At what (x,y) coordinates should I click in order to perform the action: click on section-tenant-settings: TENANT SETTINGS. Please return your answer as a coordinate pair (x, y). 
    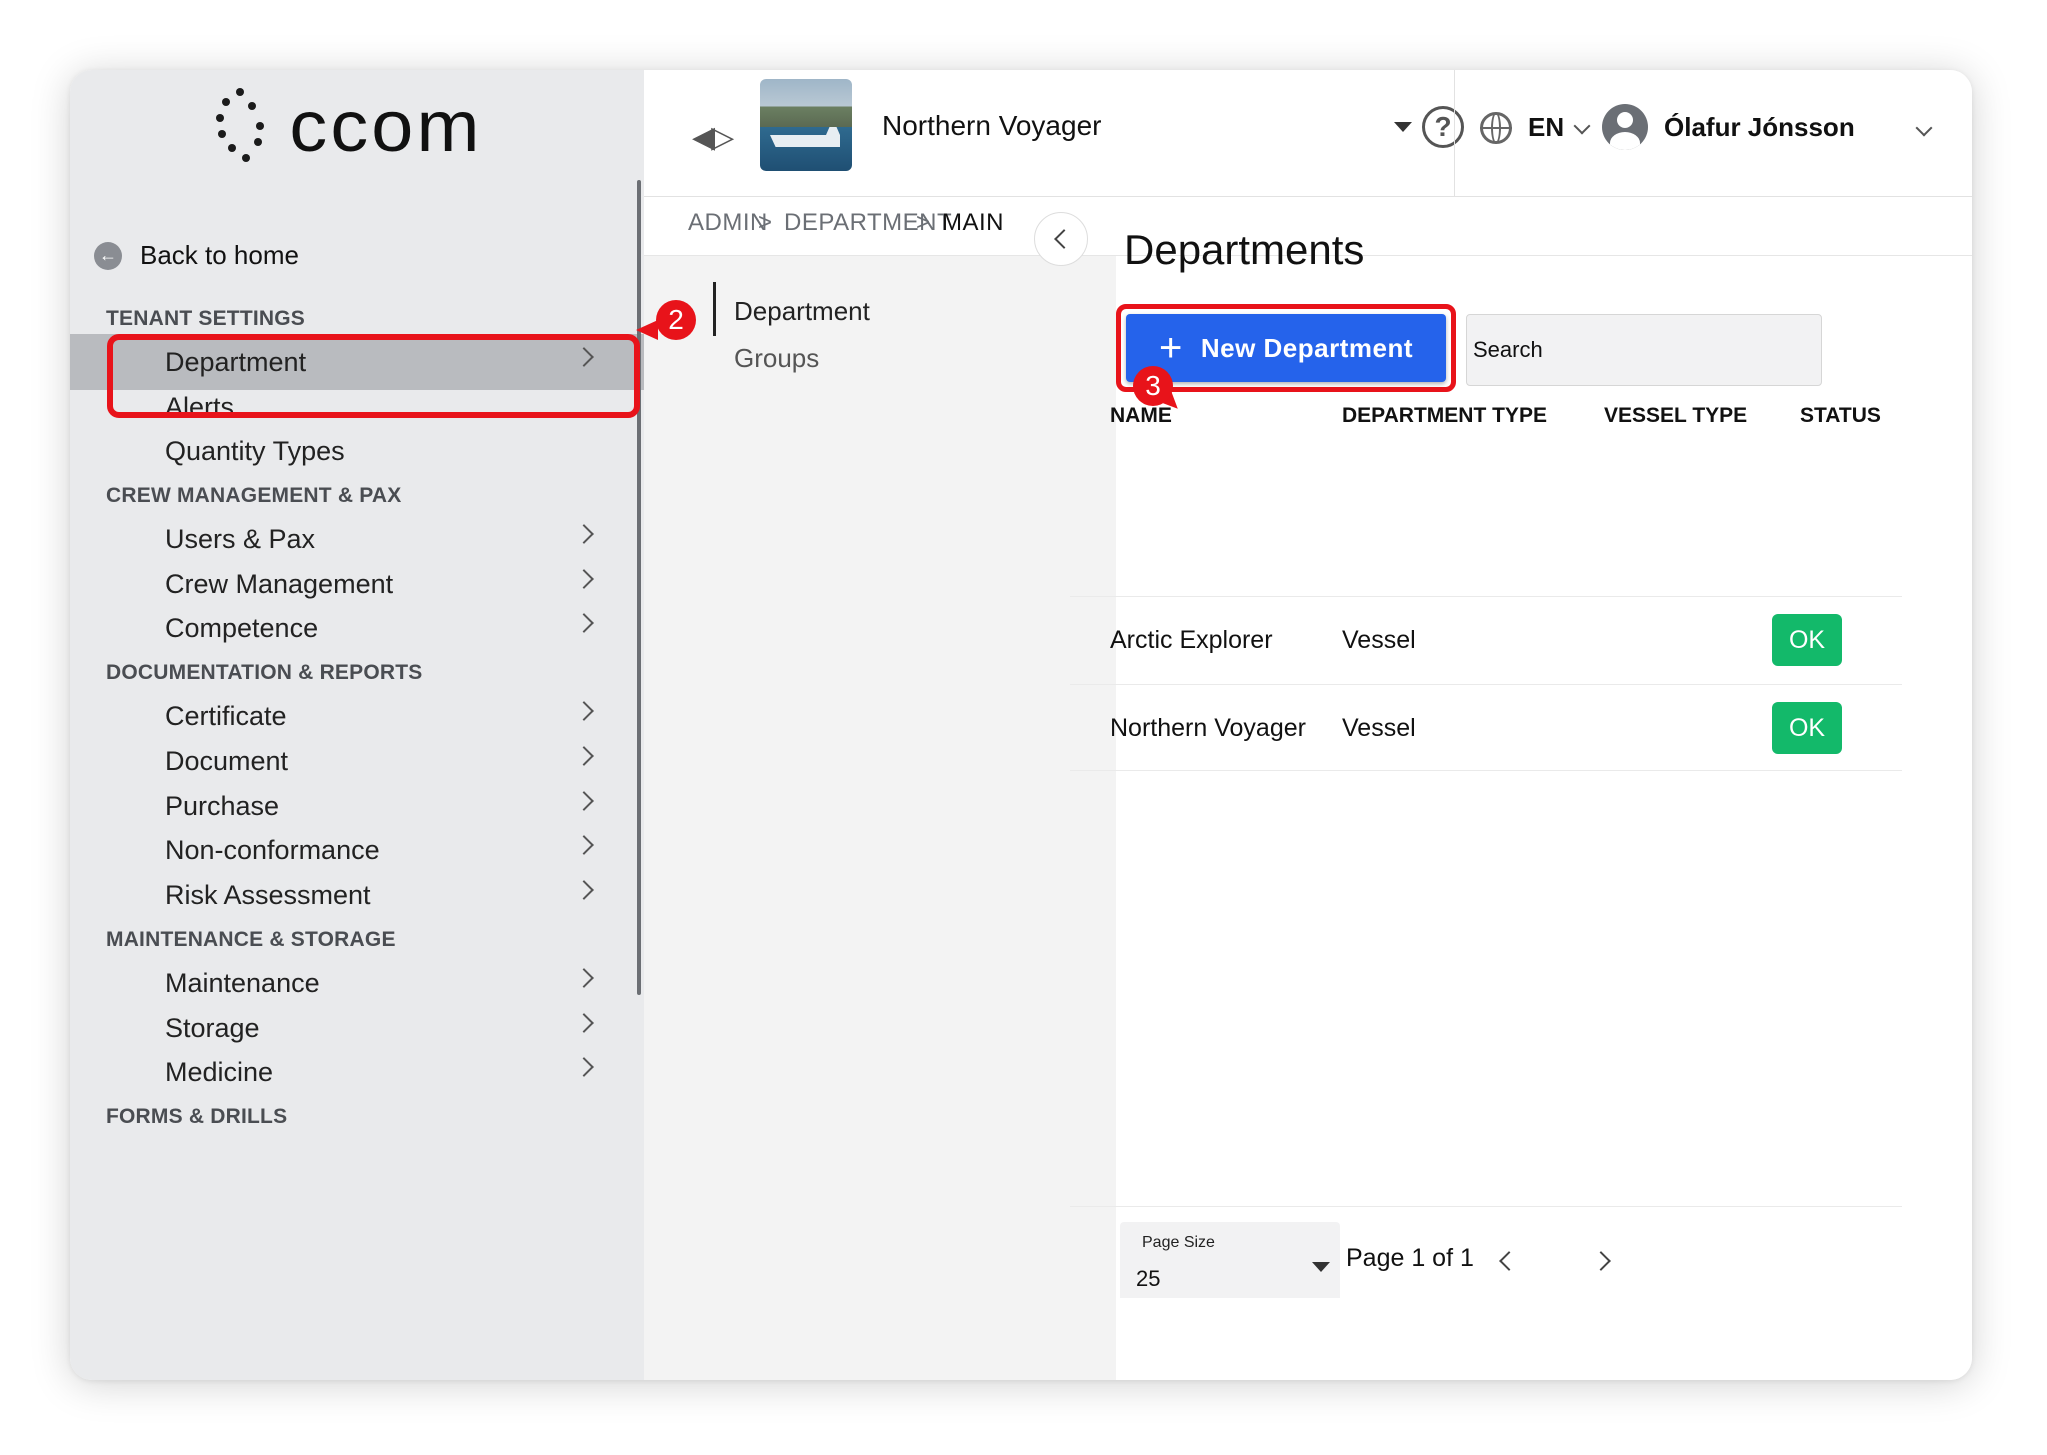
    Looking at the image, I should click on (206, 318).